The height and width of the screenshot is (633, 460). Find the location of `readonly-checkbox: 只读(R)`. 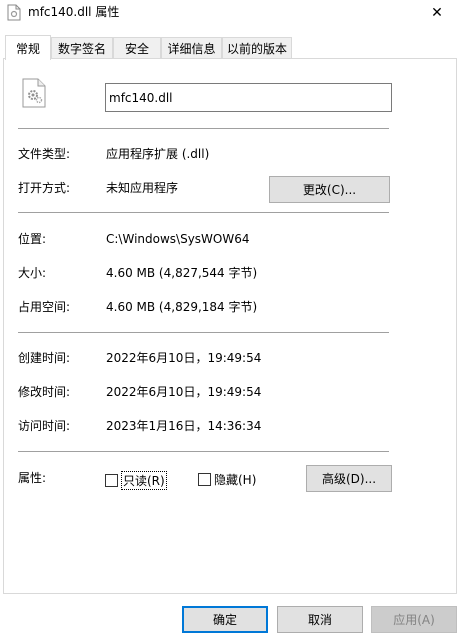

readonly-checkbox: 只读(R) is located at coordinates (136, 480).